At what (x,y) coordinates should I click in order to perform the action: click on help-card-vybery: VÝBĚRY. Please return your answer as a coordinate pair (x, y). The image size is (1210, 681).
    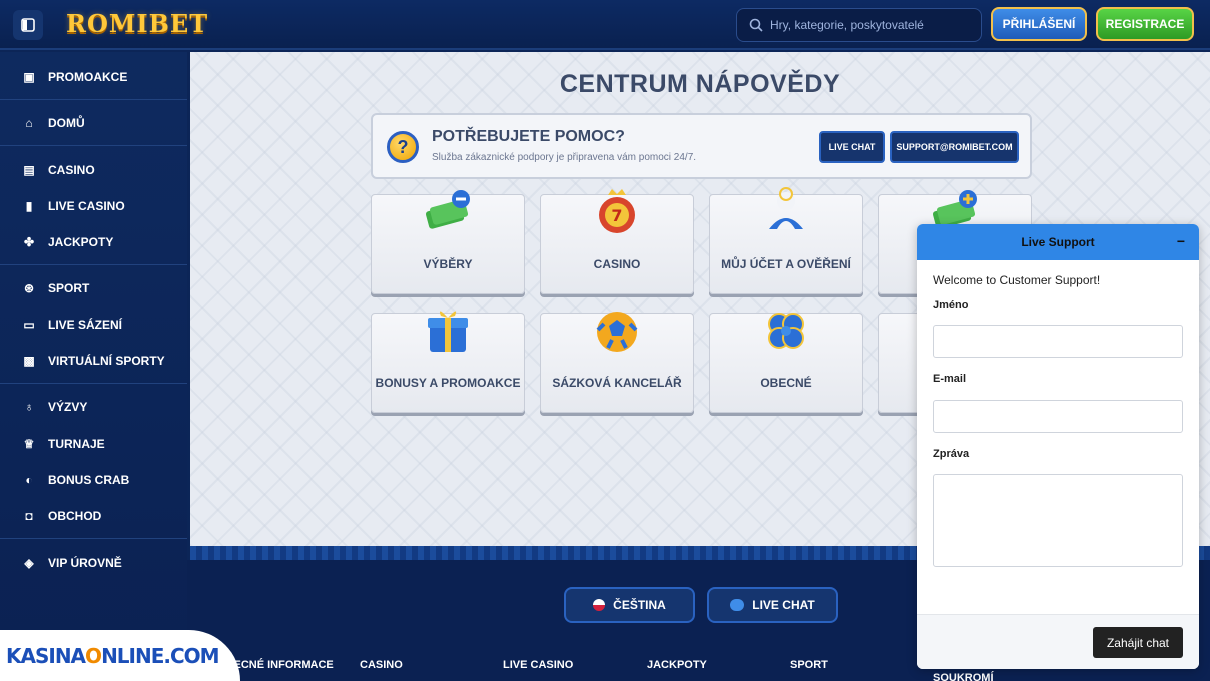
    Looking at the image, I should click on (448, 242).